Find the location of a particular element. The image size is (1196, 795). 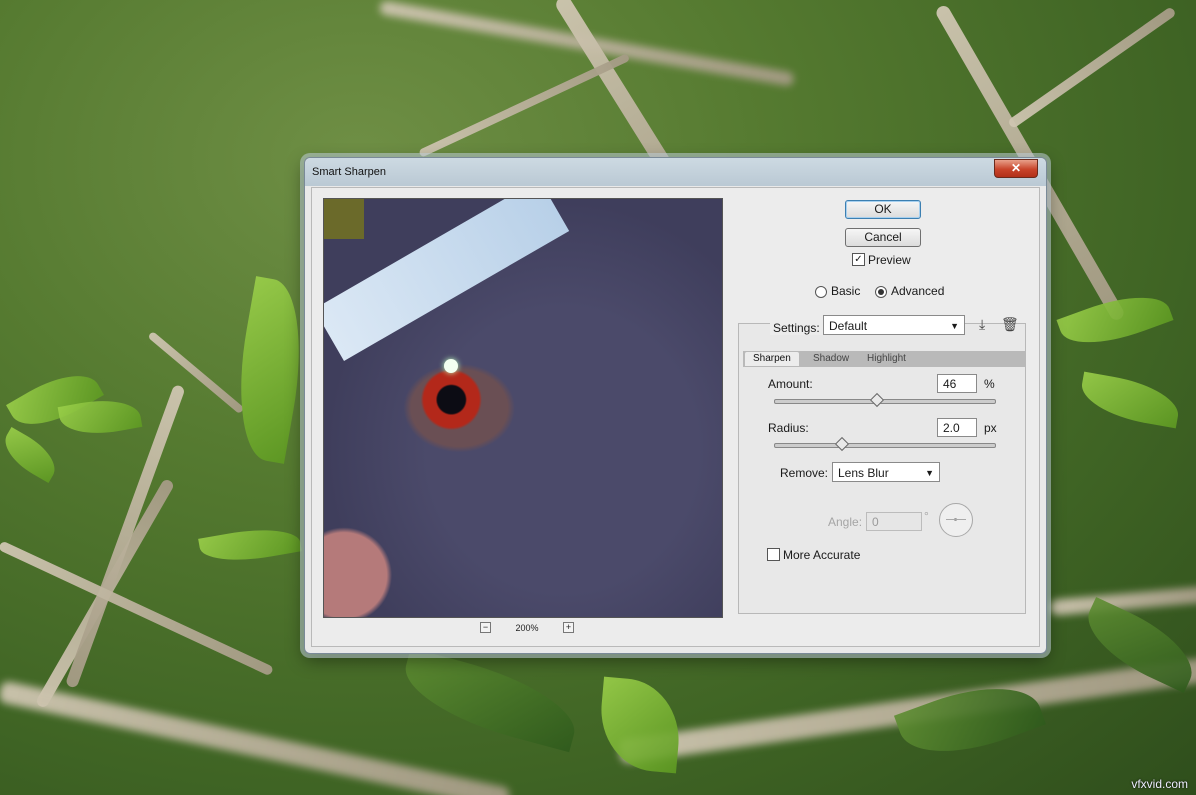

radius-label: Radius: is located at coordinates (788, 428).